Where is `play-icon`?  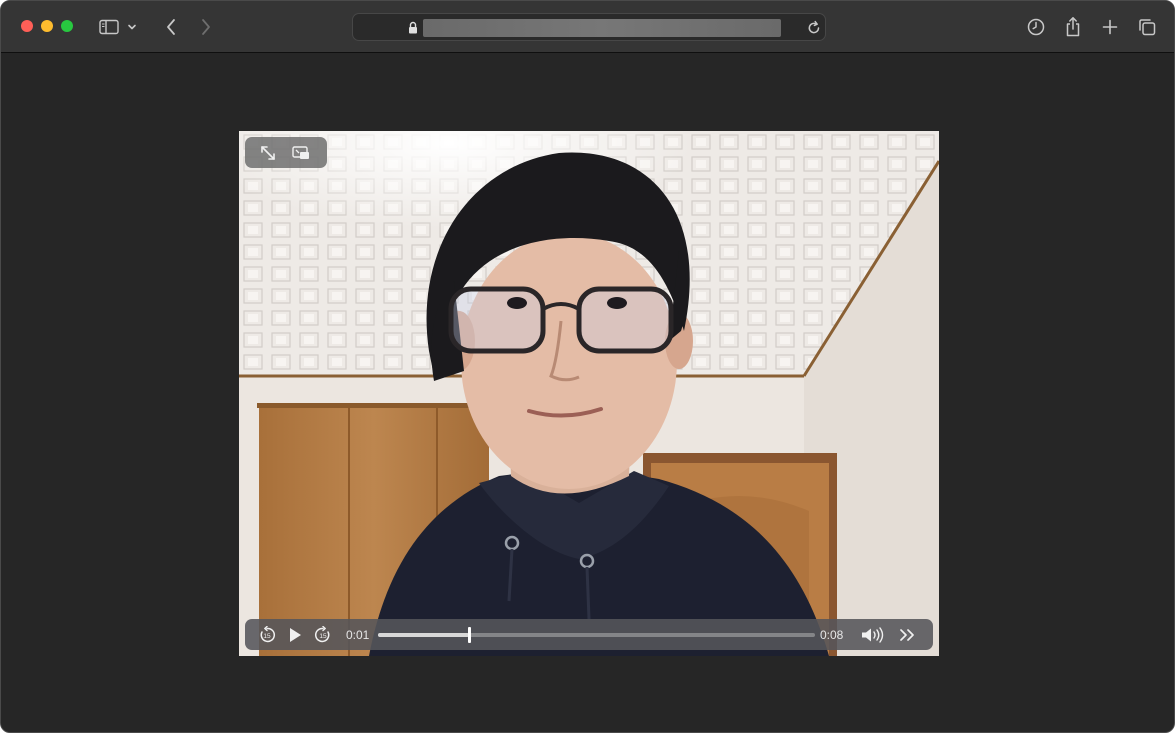
play-icon is located at coordinates (295, 635).